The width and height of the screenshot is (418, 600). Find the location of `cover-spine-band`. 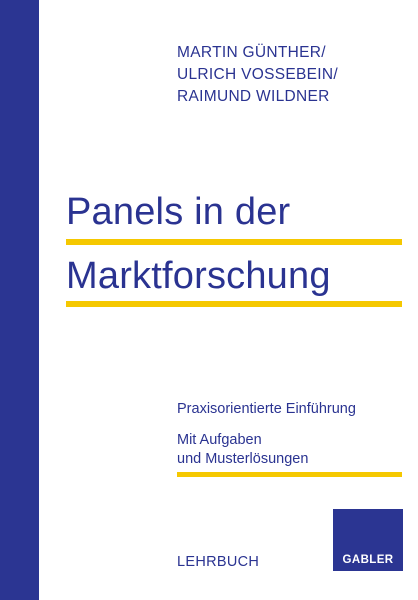

cover-spine-band is located at coordinates (19, 300).